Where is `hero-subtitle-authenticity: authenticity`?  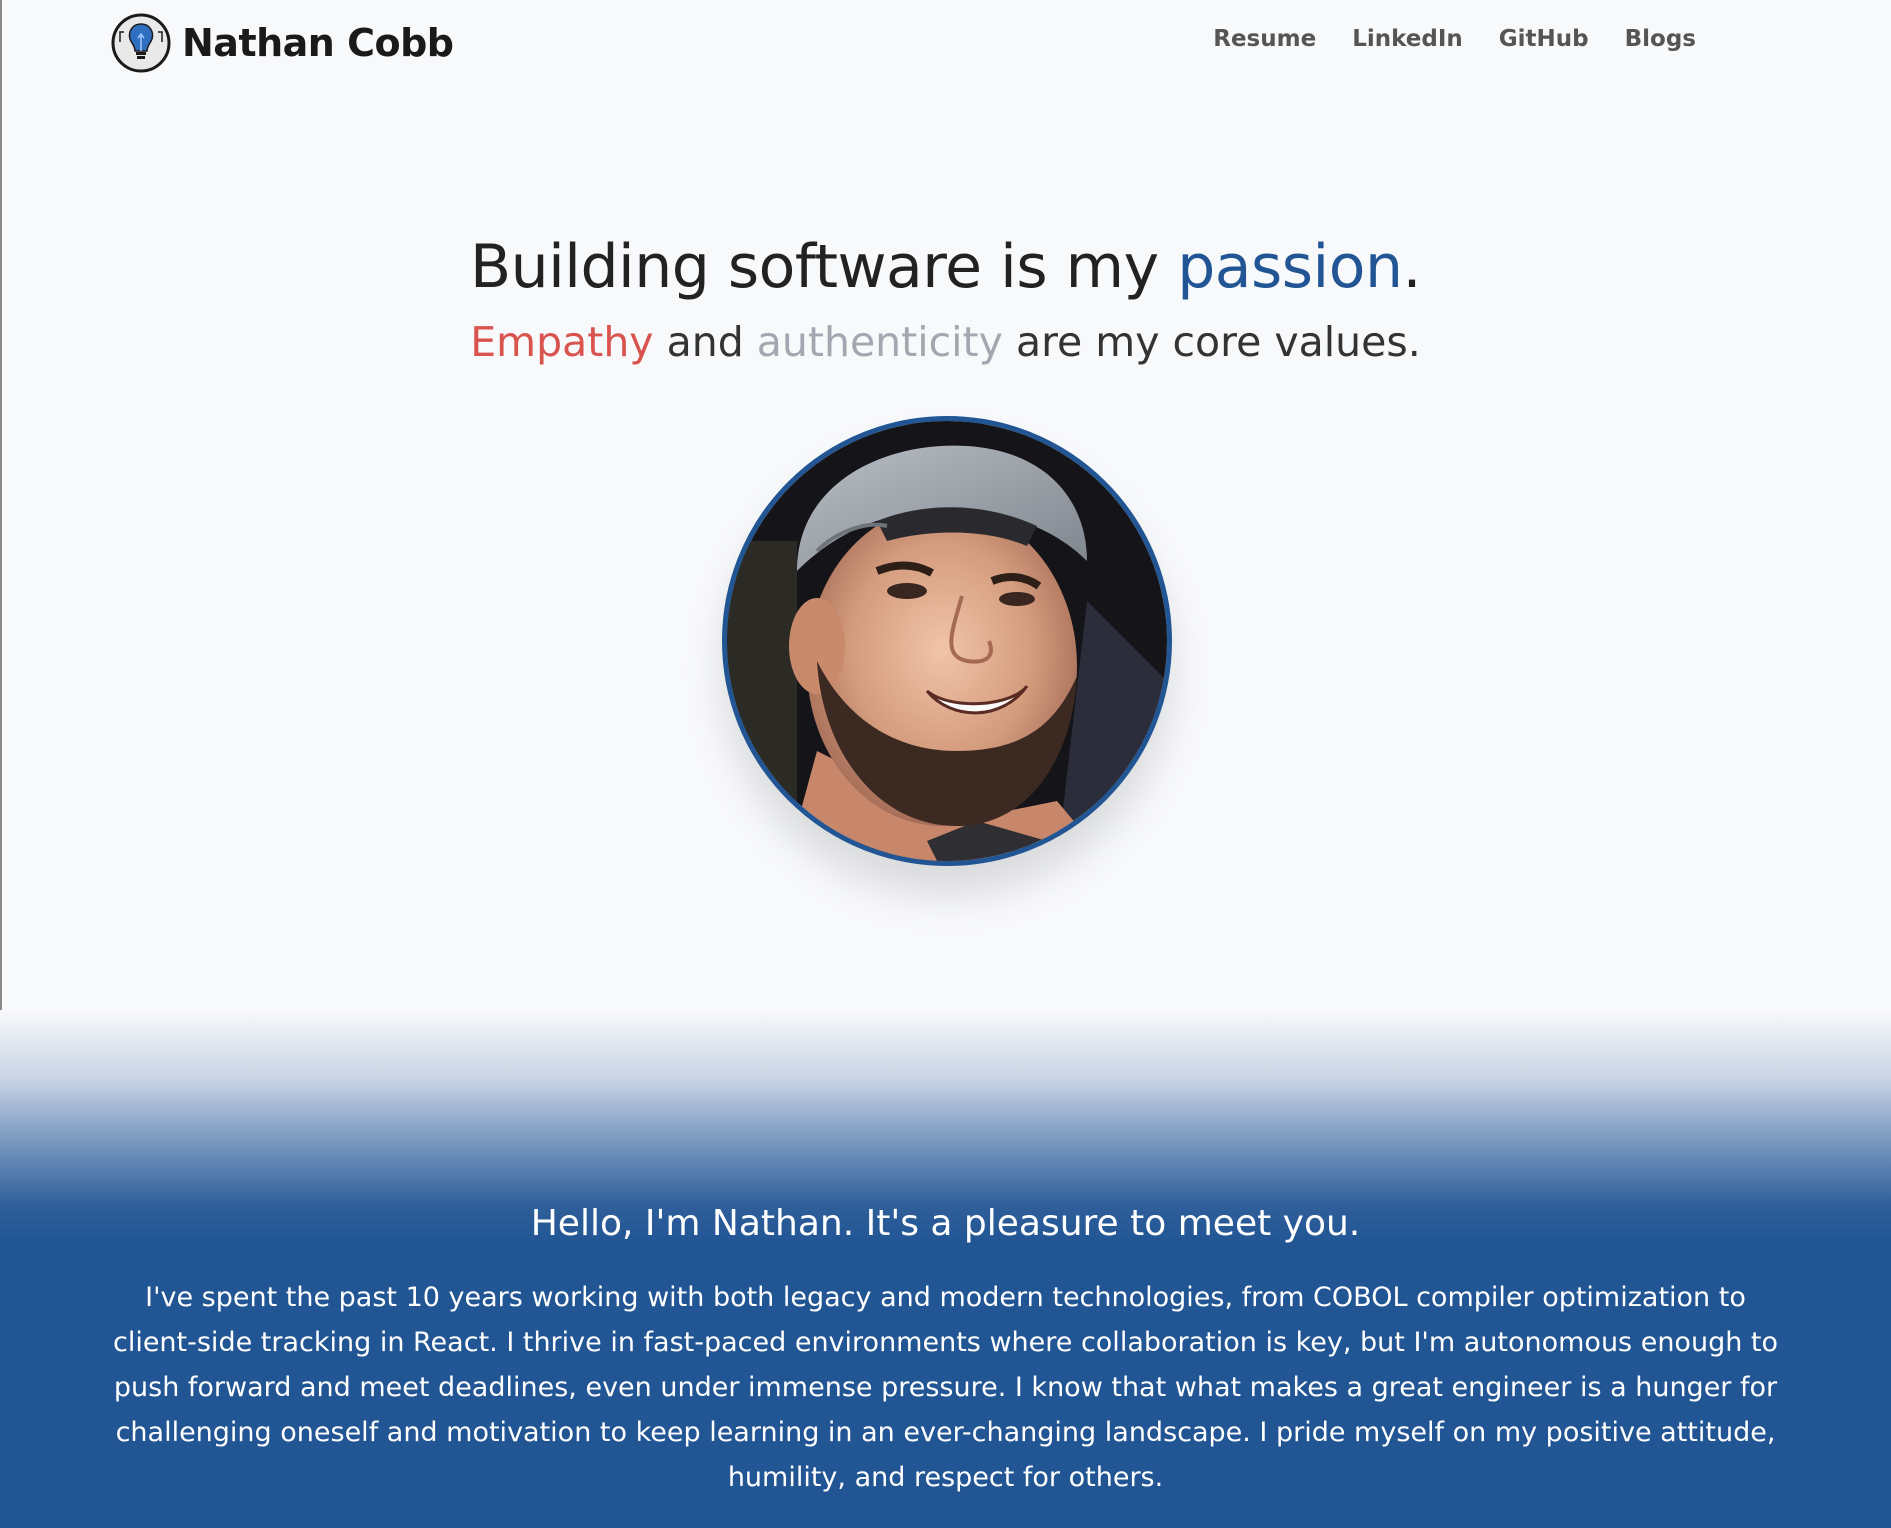
hero-subtitle-authenticity: authenticity is located at coordinates (879, 342).